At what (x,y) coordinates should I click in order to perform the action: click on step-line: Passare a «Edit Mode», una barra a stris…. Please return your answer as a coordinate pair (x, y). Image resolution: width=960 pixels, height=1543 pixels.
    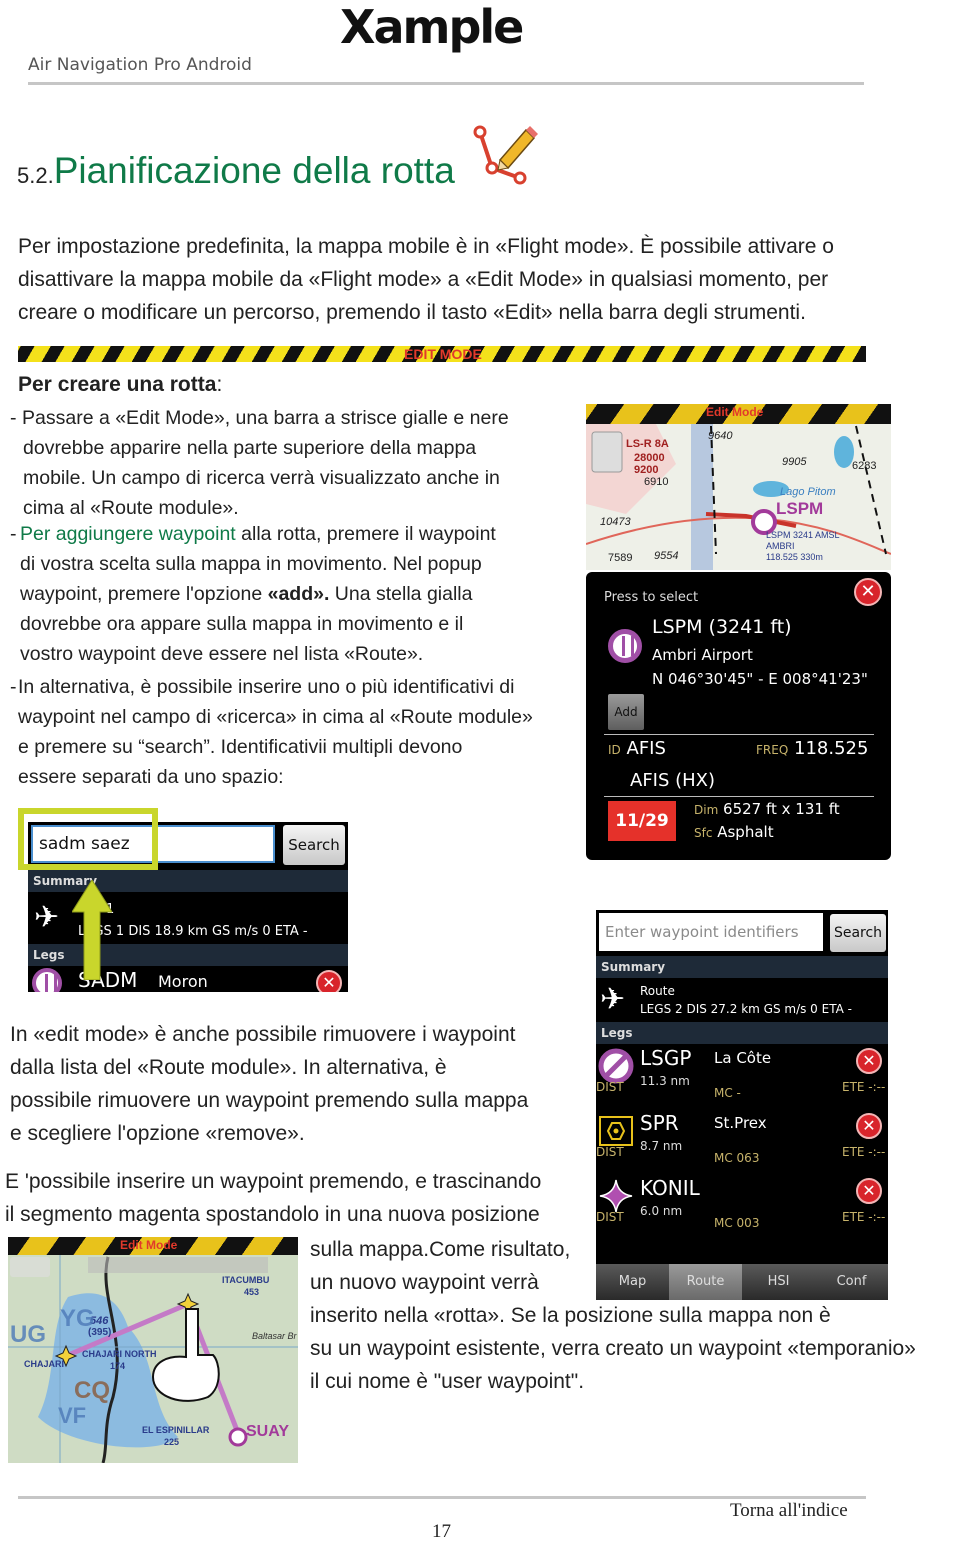
    Looking at the image, I should click on (265, 418).